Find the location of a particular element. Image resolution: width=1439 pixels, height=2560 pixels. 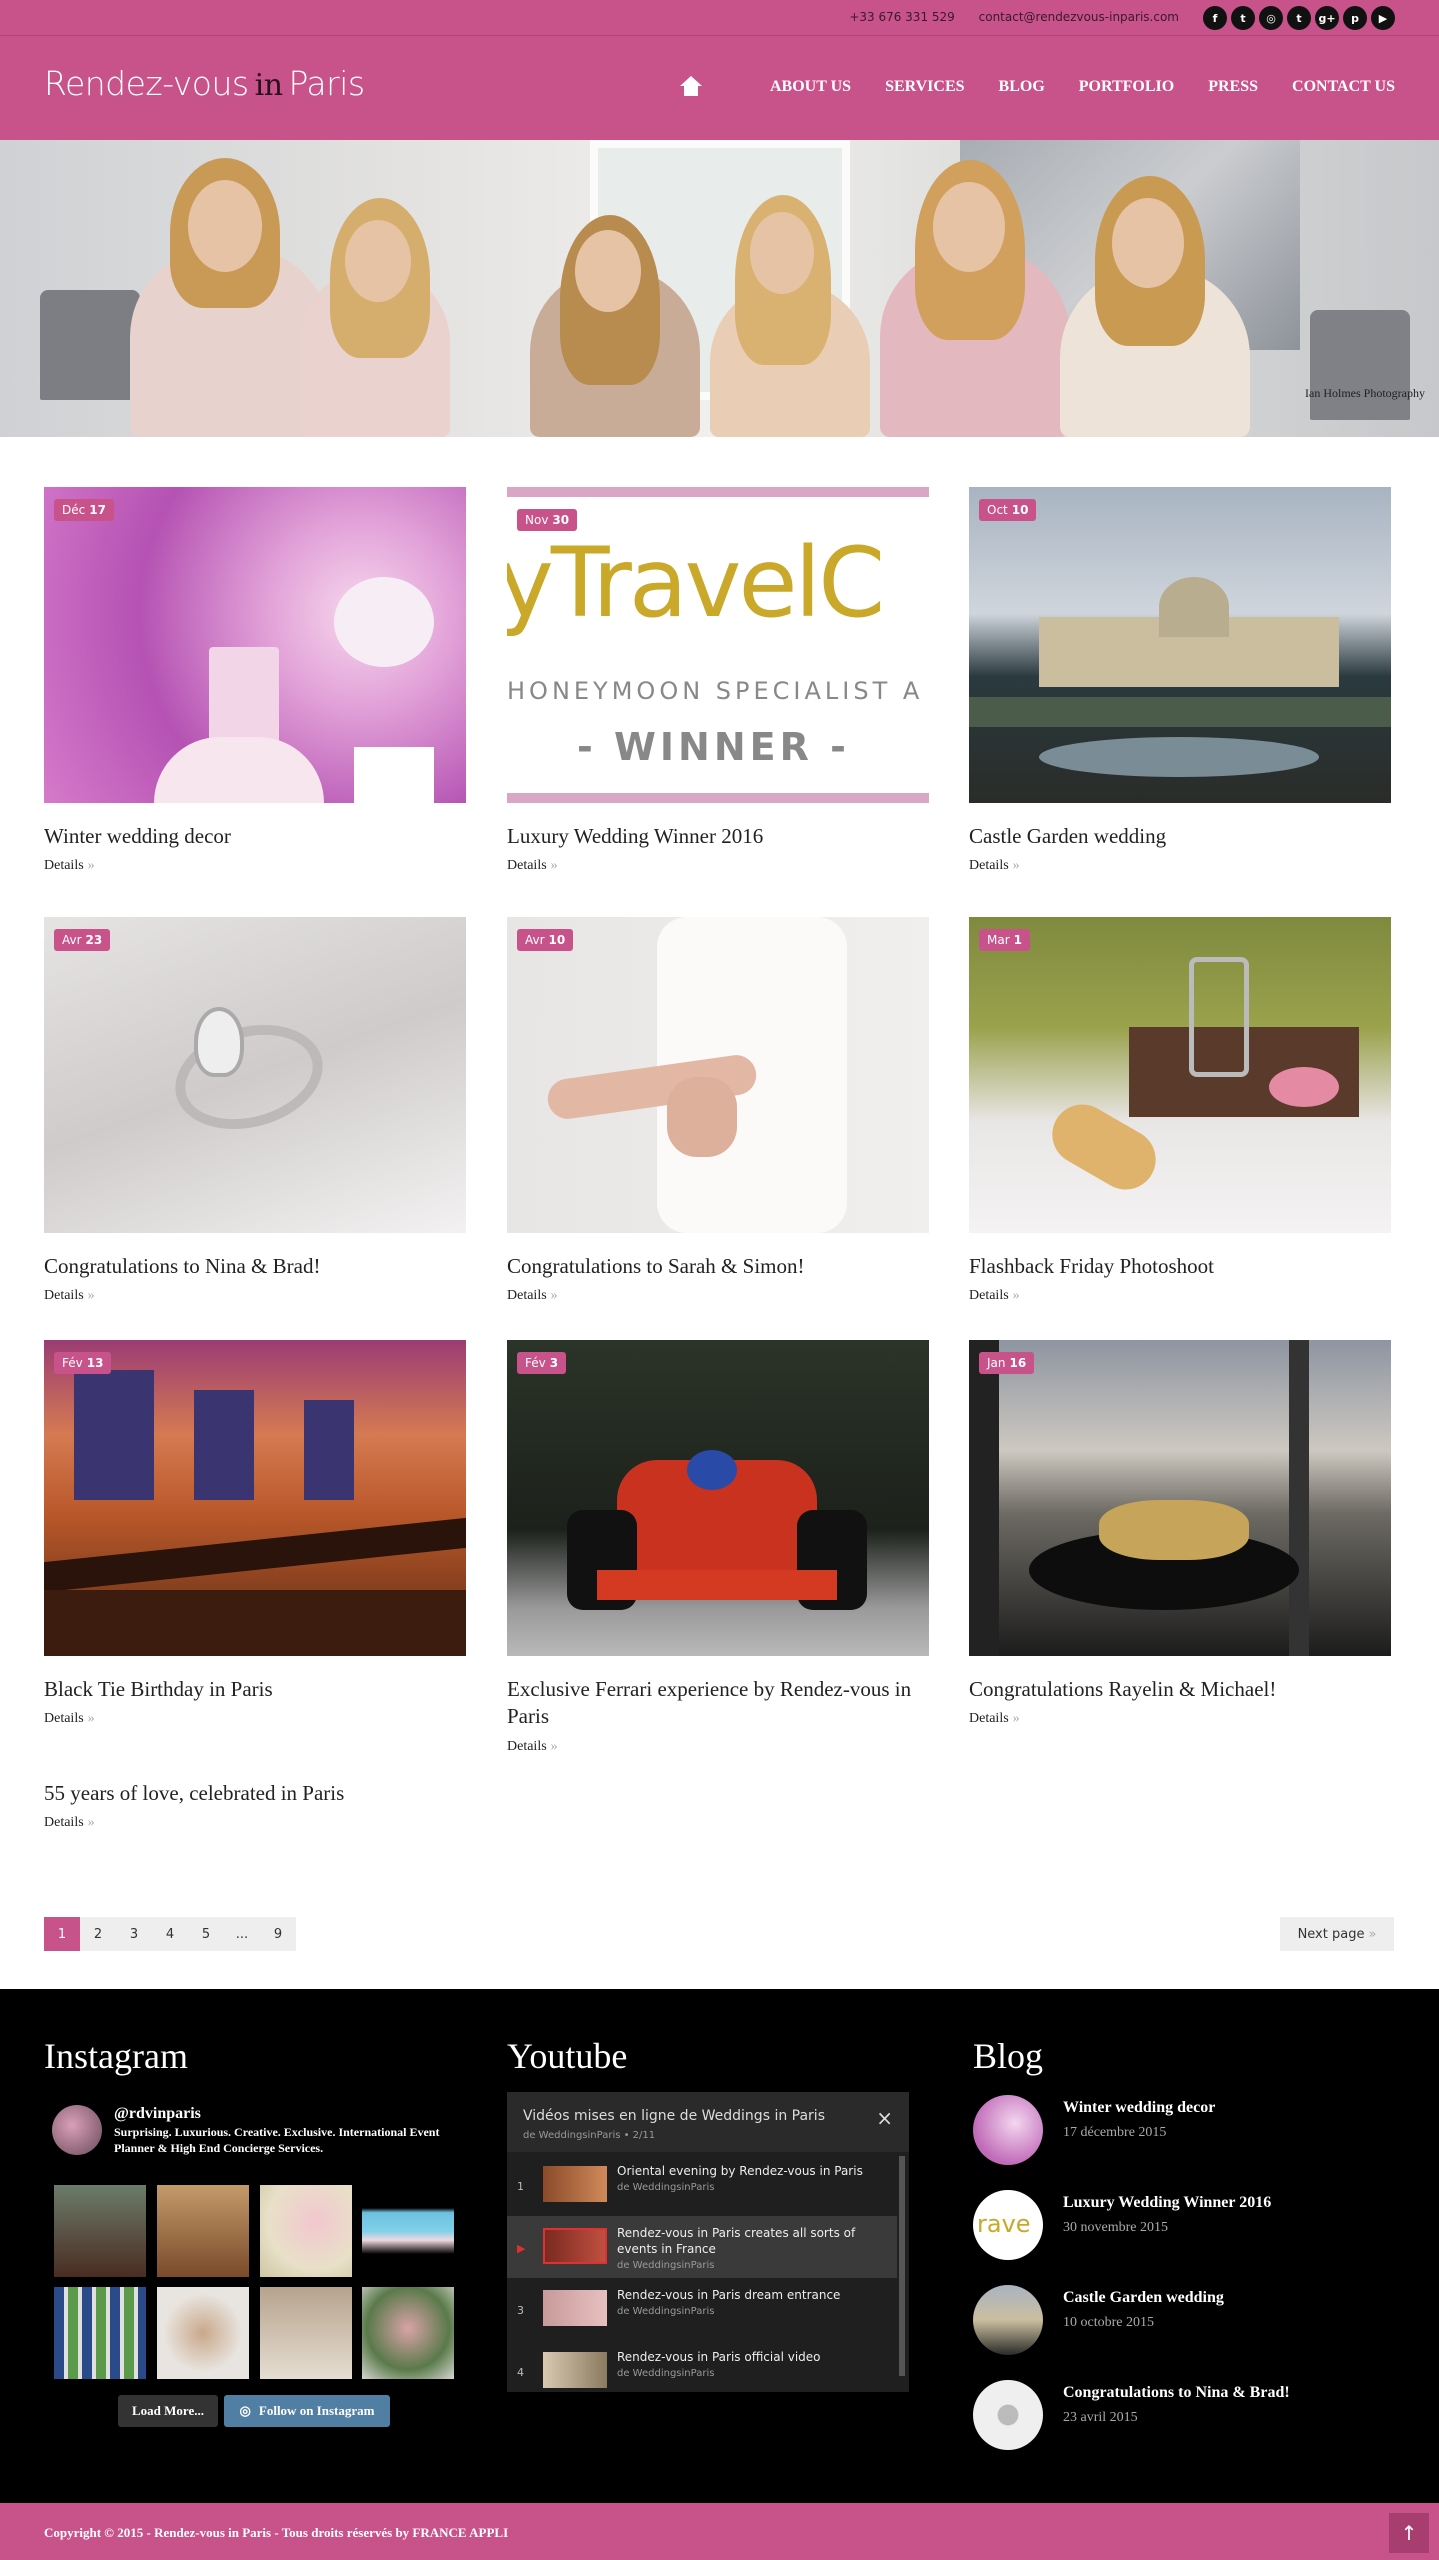

email-address: contact@rendezvous-inparis.com is located at coordinates (1079, 17).